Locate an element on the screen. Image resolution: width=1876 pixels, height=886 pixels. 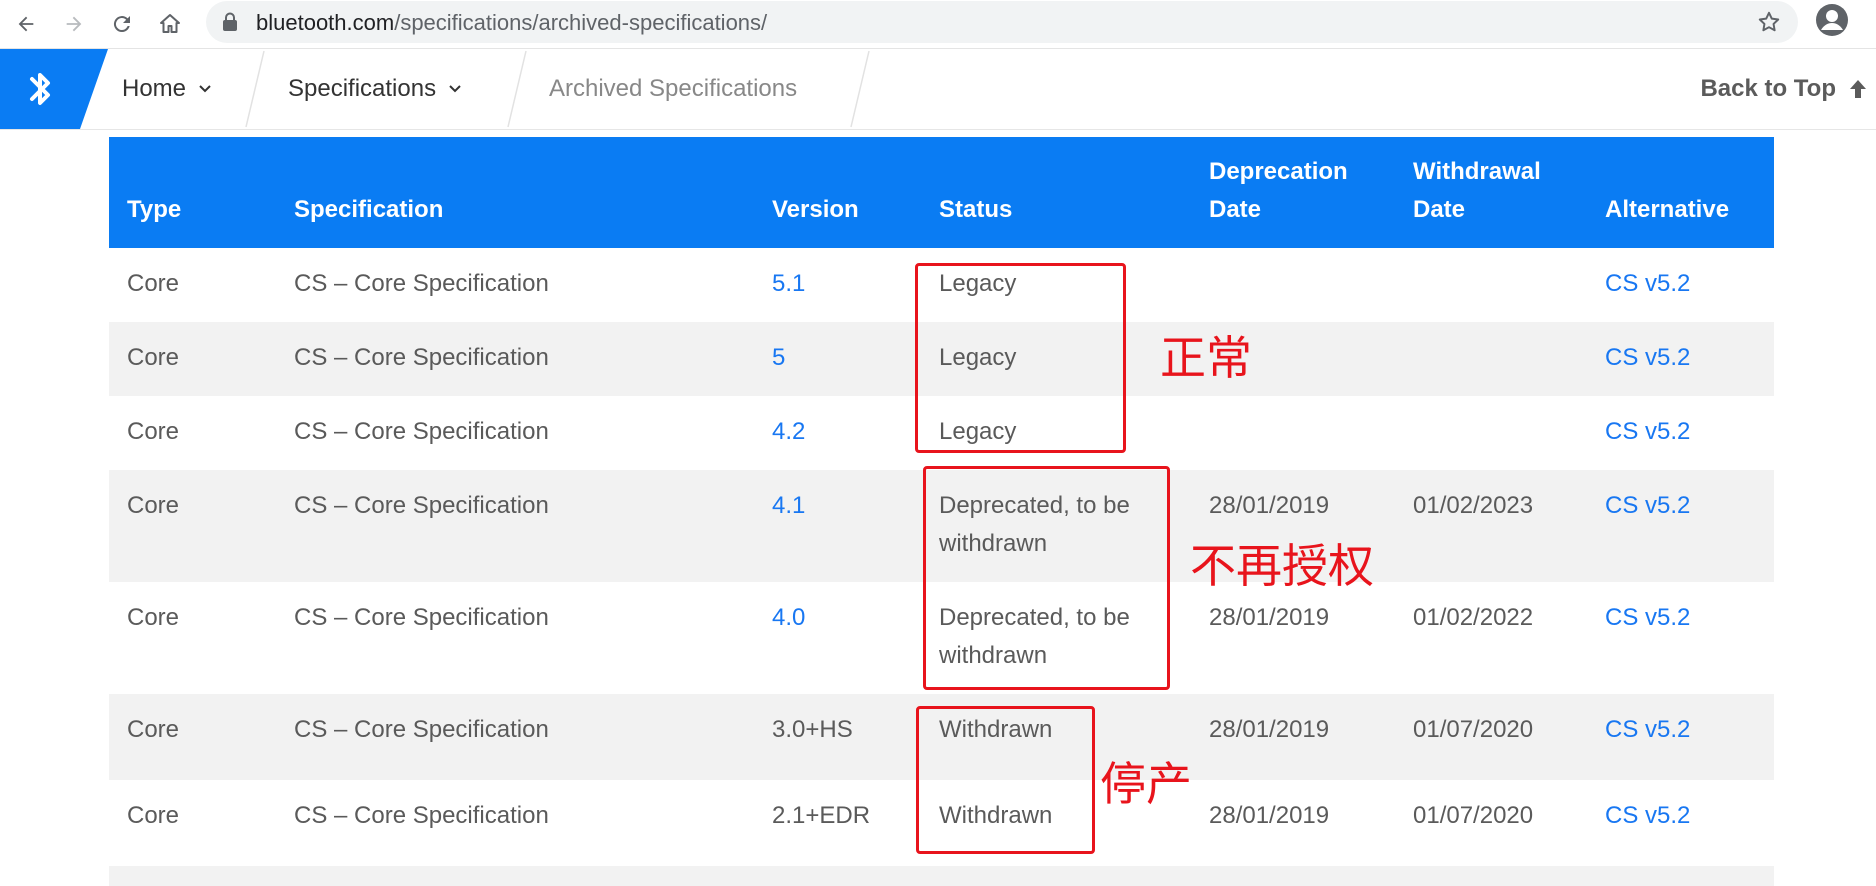
reload-button is located at coordinates (122, 24).